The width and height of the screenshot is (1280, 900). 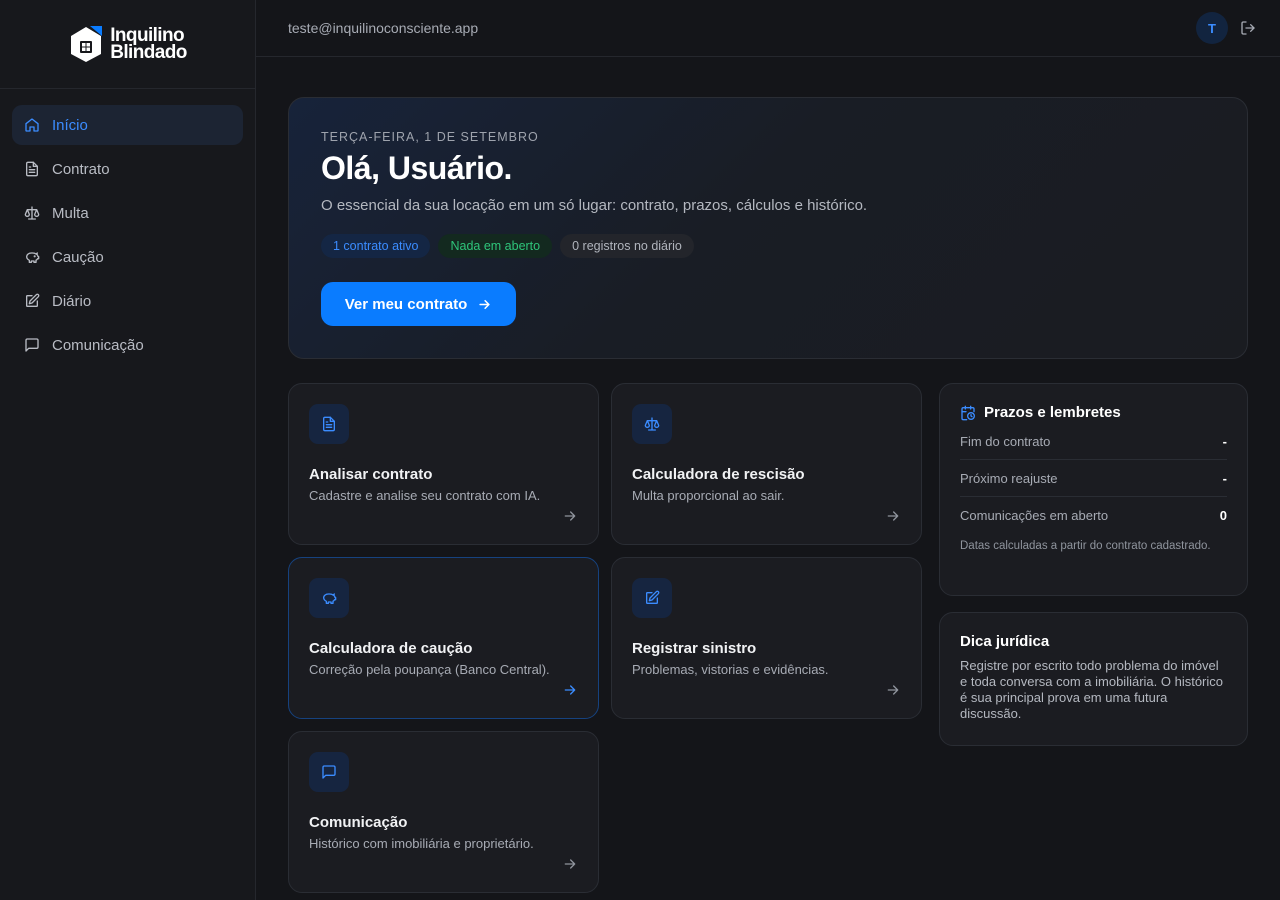 I want to click on deadline-label: Comunicações em aberto, so click(x=1034, y=515).